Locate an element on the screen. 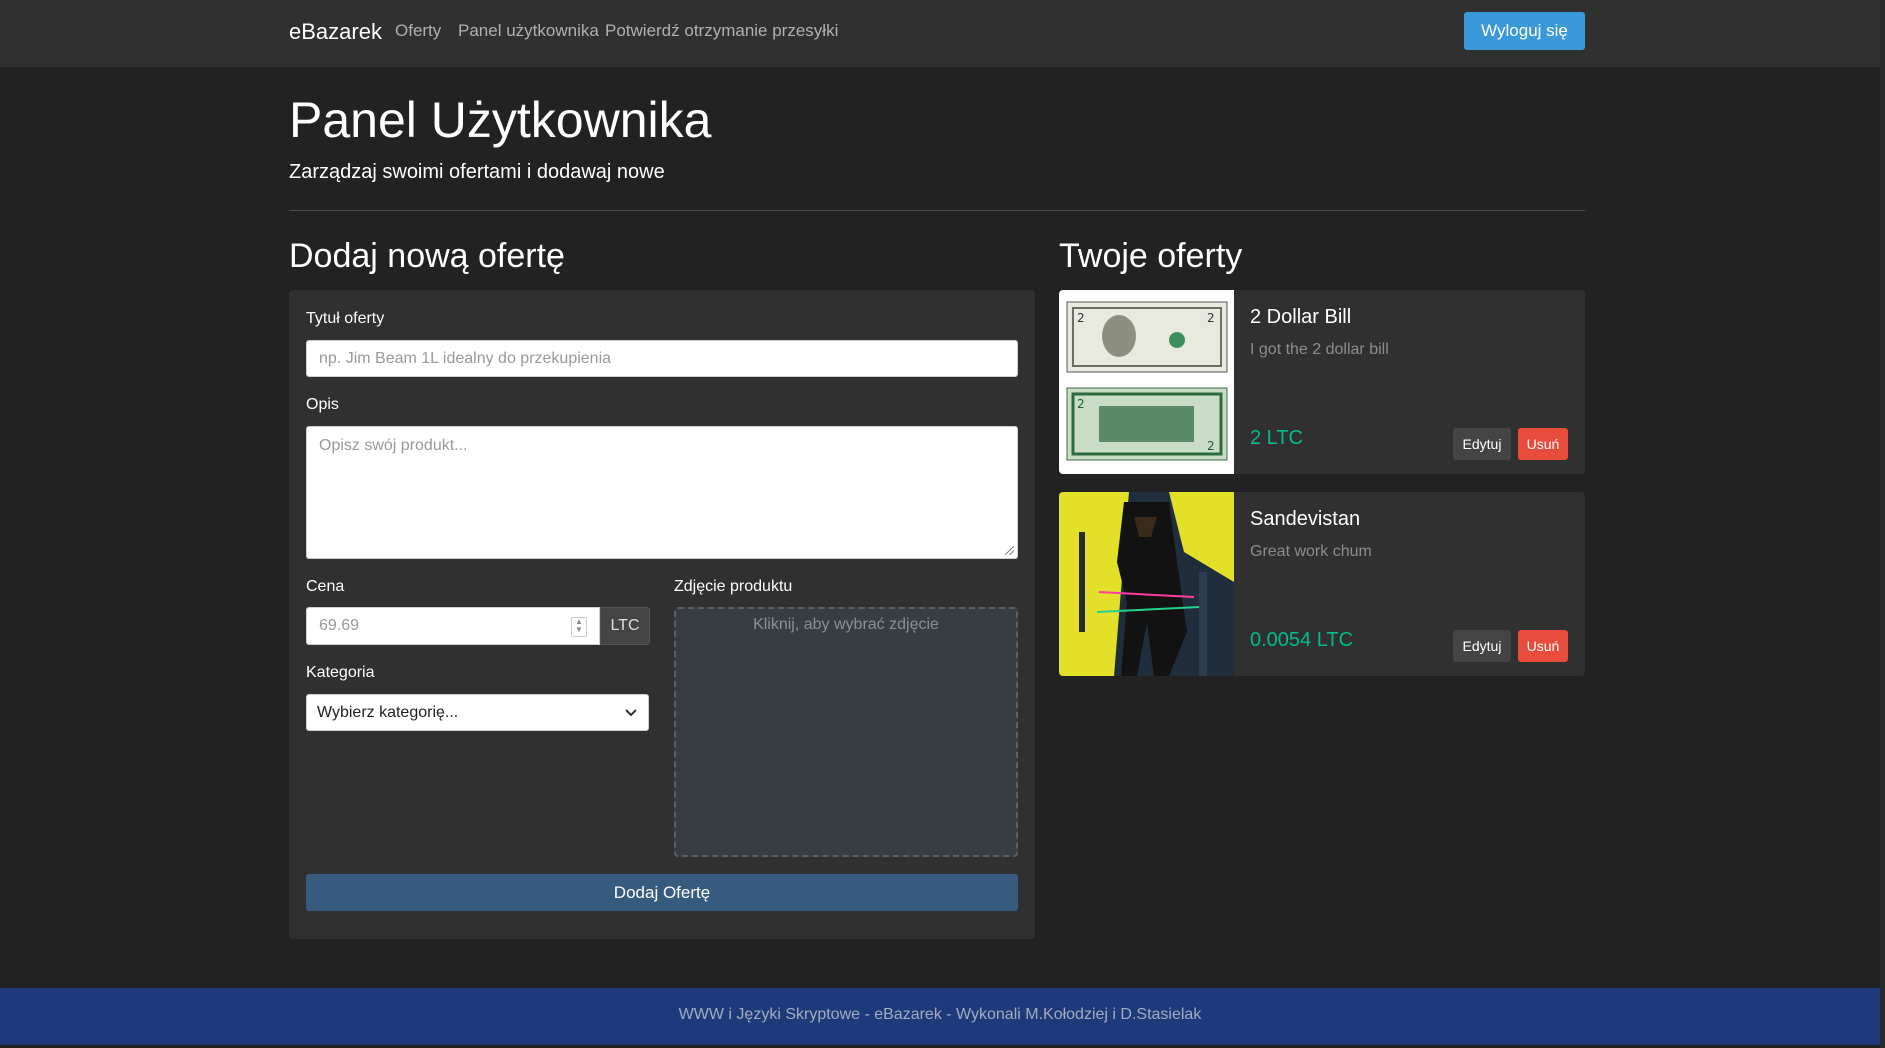 This screenshot has height=1048, width=1885. image-dropzone: Kliknij, aby wybrać zdjęcie is located at coordinates (846, 732).